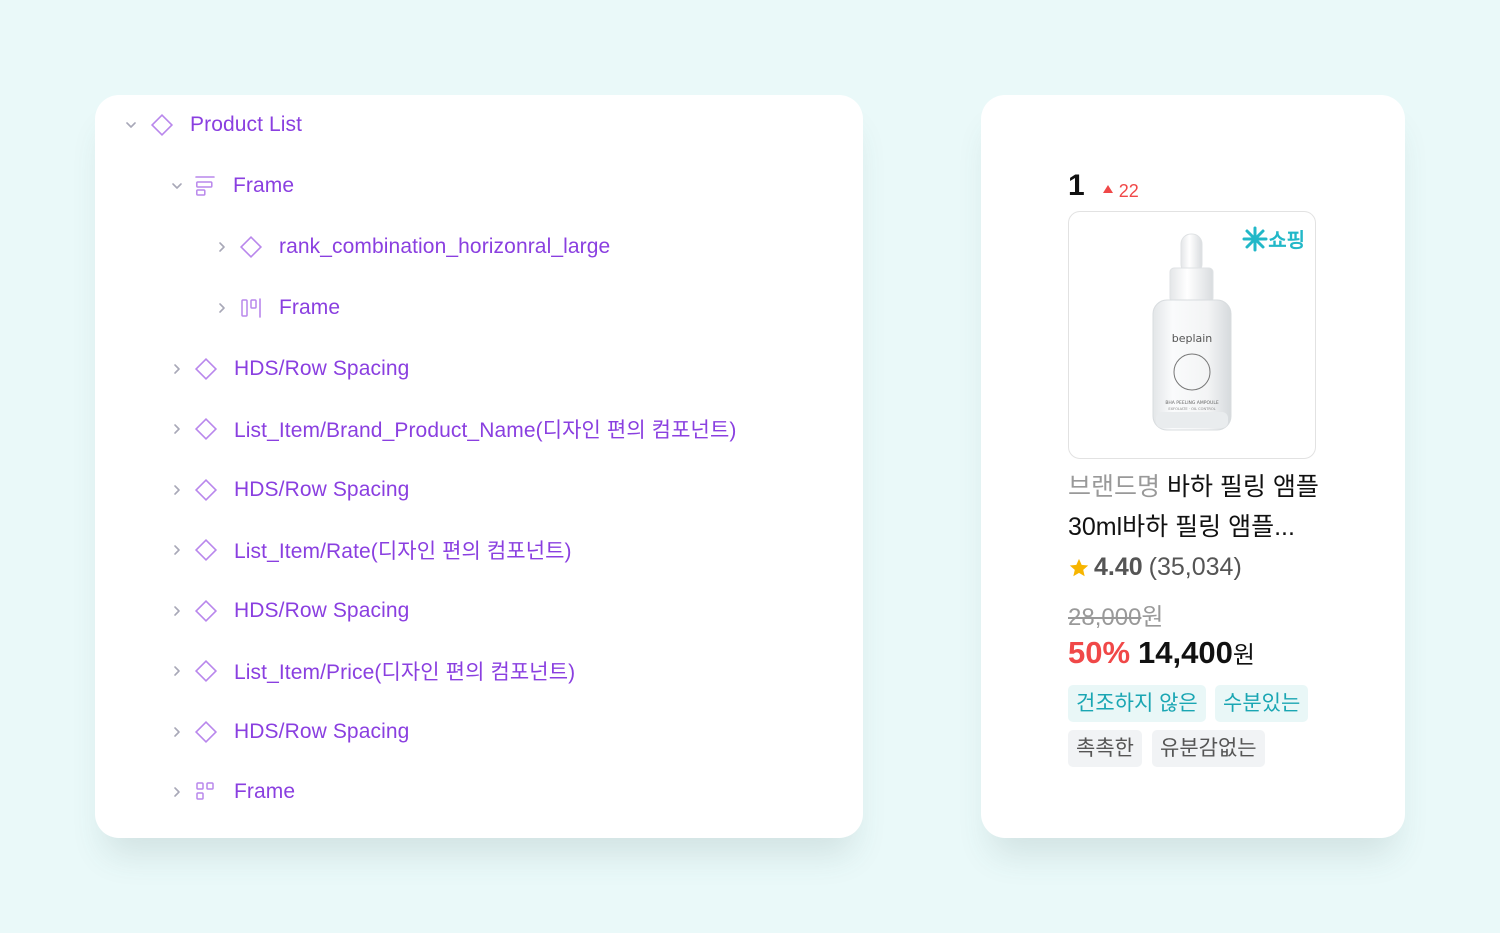 This screenshot has width=1500, height=933. I want to click on rank-indicator: 1 22, so click(1103, 186).